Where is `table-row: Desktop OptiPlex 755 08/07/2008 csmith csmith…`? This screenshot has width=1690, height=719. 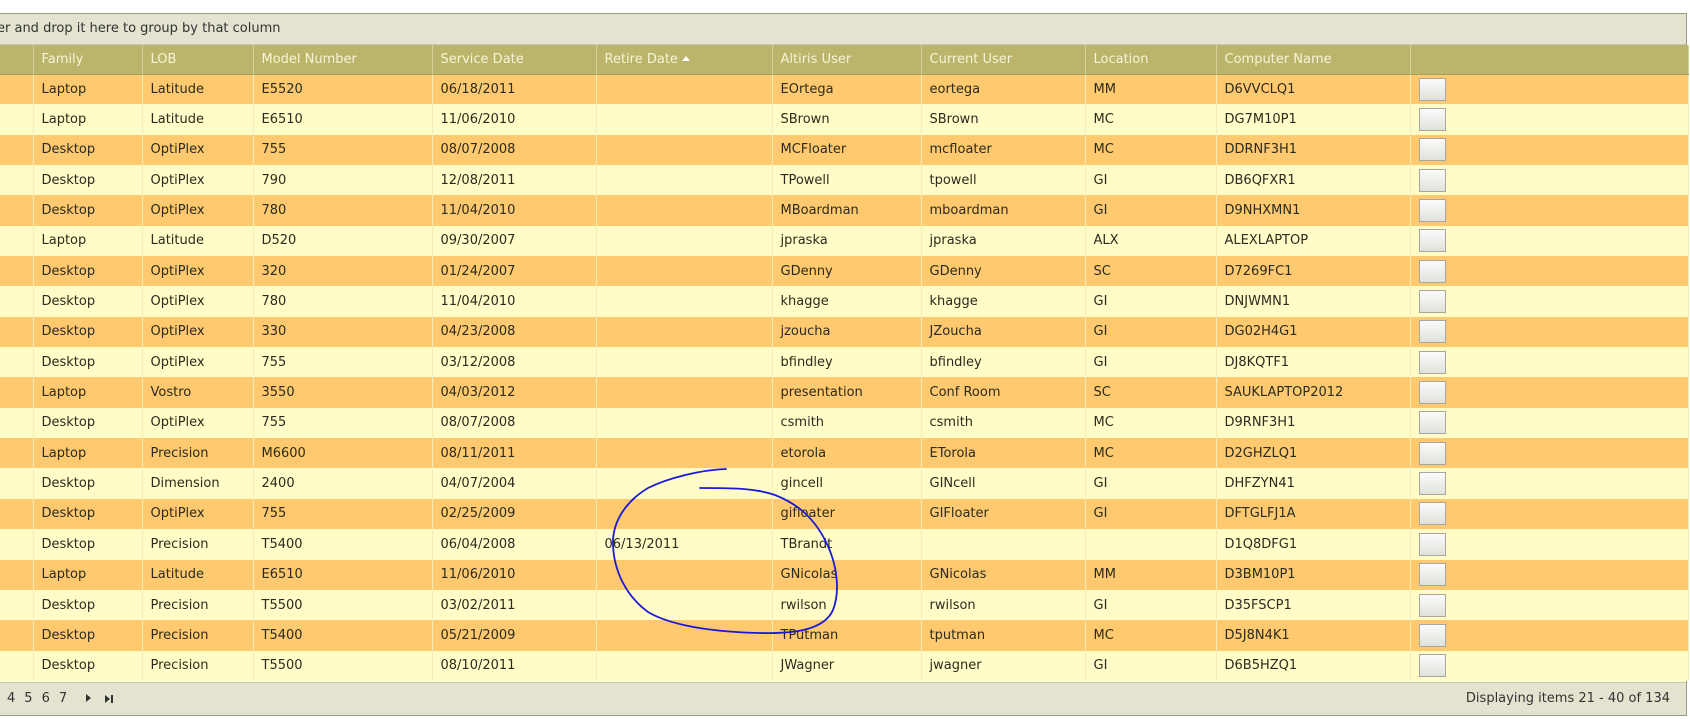
table-row: Desktop OptiPlex 755 08/07/2008 csmith csmith… is located at coordinates (844, 423).